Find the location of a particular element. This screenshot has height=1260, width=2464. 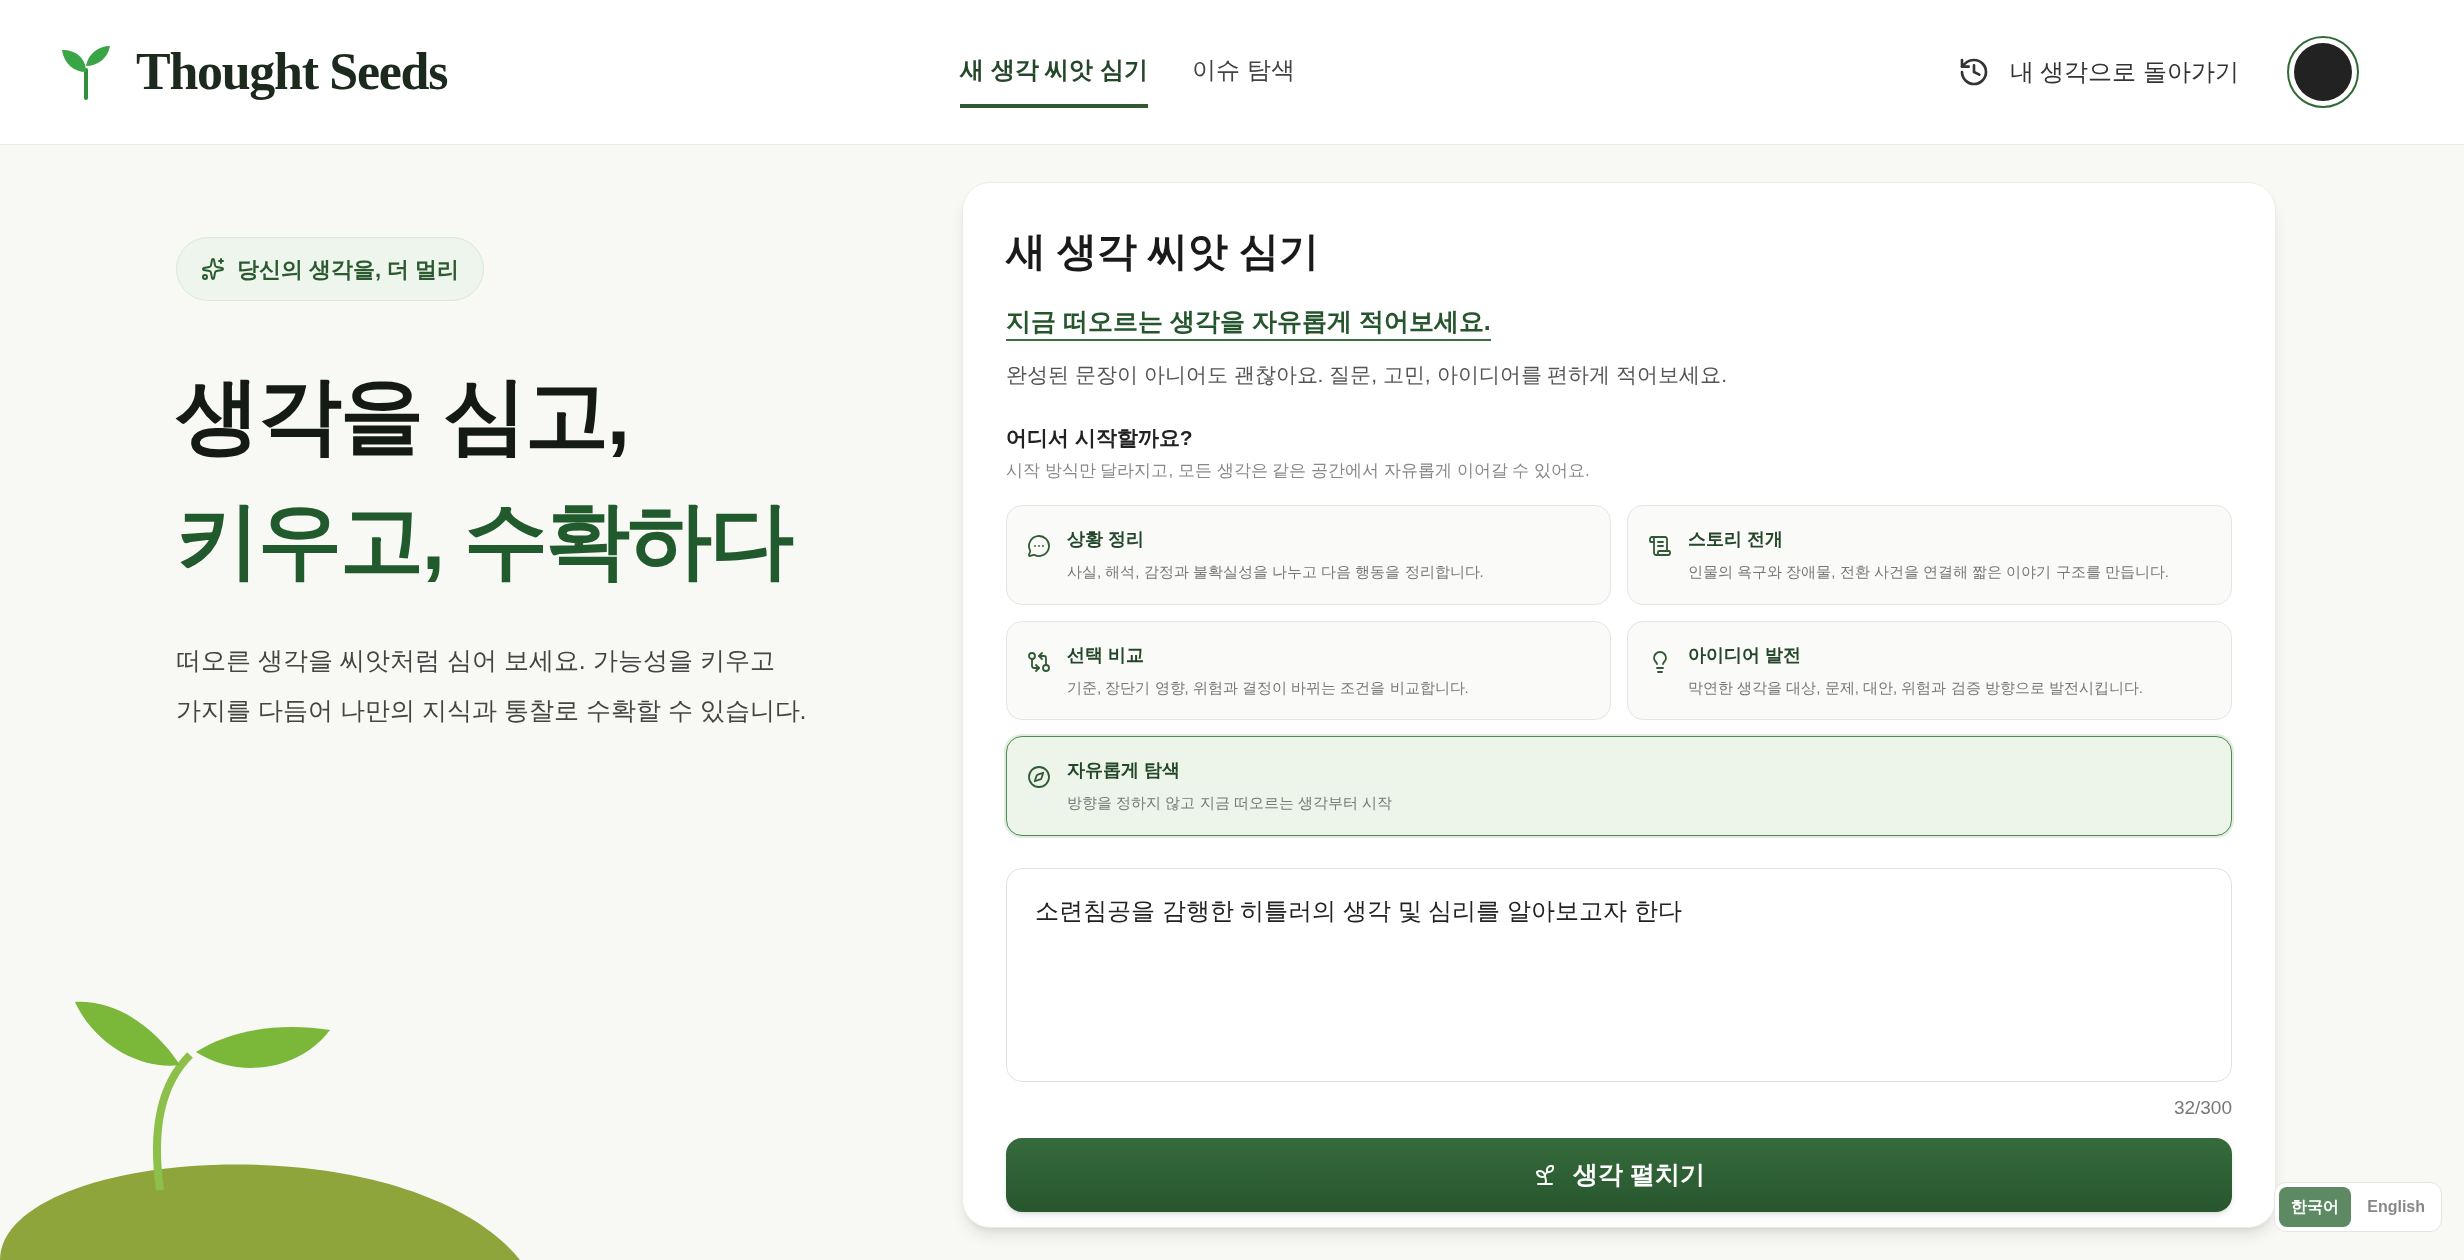

tagline-badge: 당신의 생각을, 더 멀리 is located at coordinates (330, 269).